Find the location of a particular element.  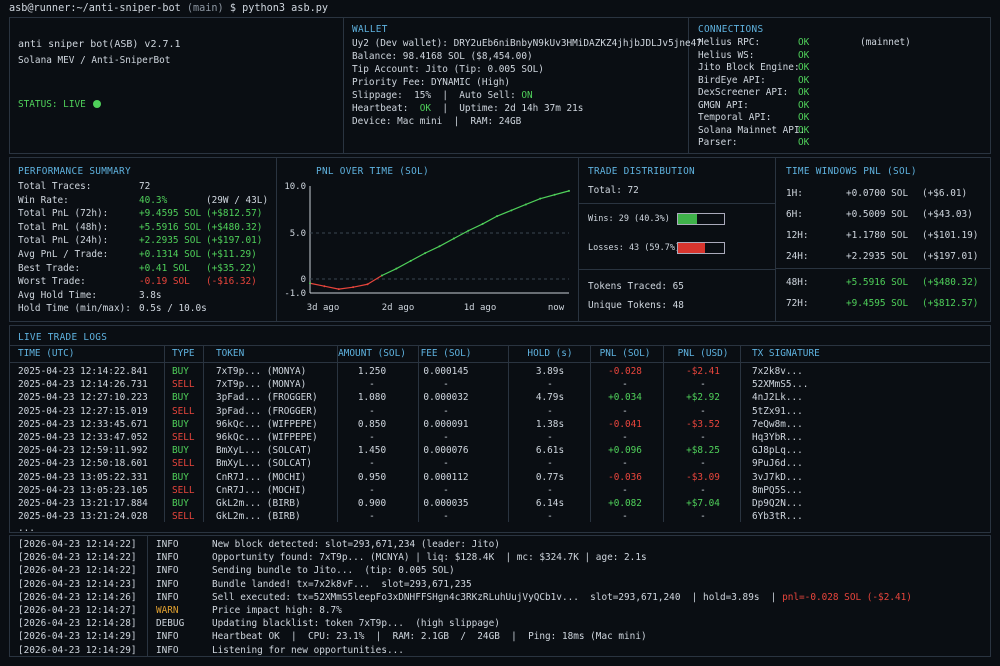

app-subtitle: Solana MEV / Anti-SniperBot is located at coordinates (94, 60).